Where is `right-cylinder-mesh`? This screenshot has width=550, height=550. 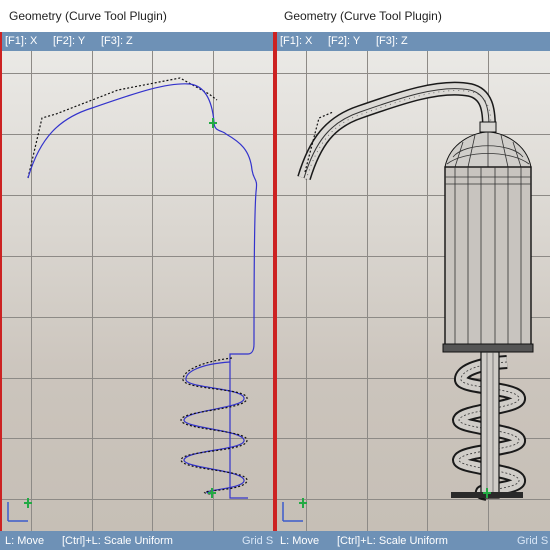 right-cylinder-mesh is located at coordinates (488, 257).